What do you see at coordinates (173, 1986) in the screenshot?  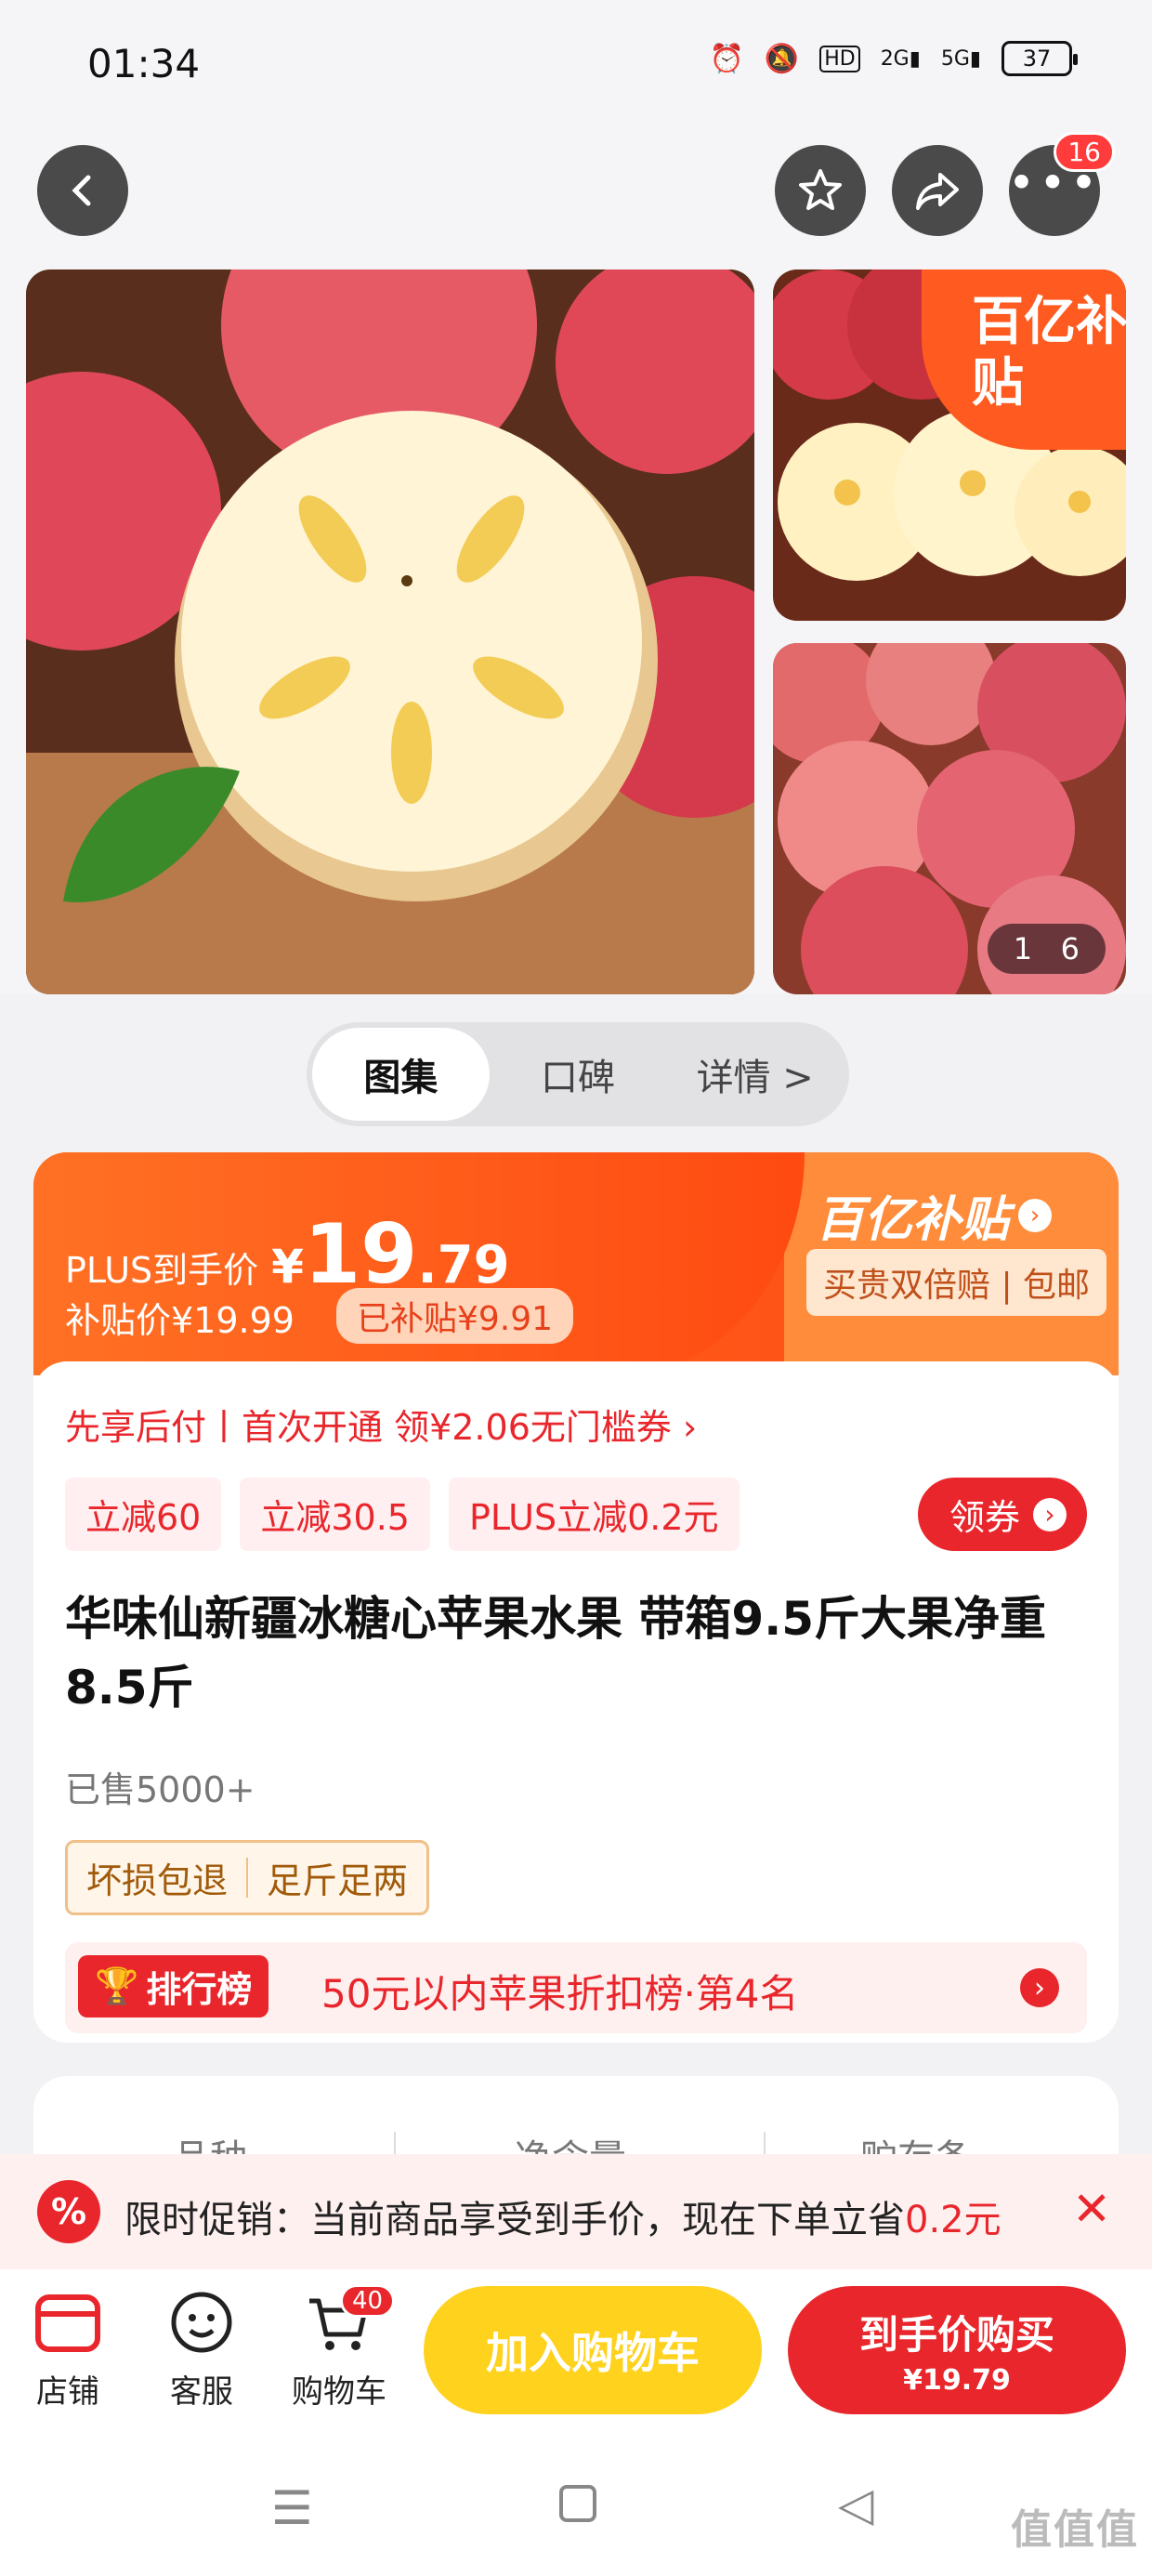 I see `ranking-badge: 🏆 排行榜` at bounding box center [173, 1986].